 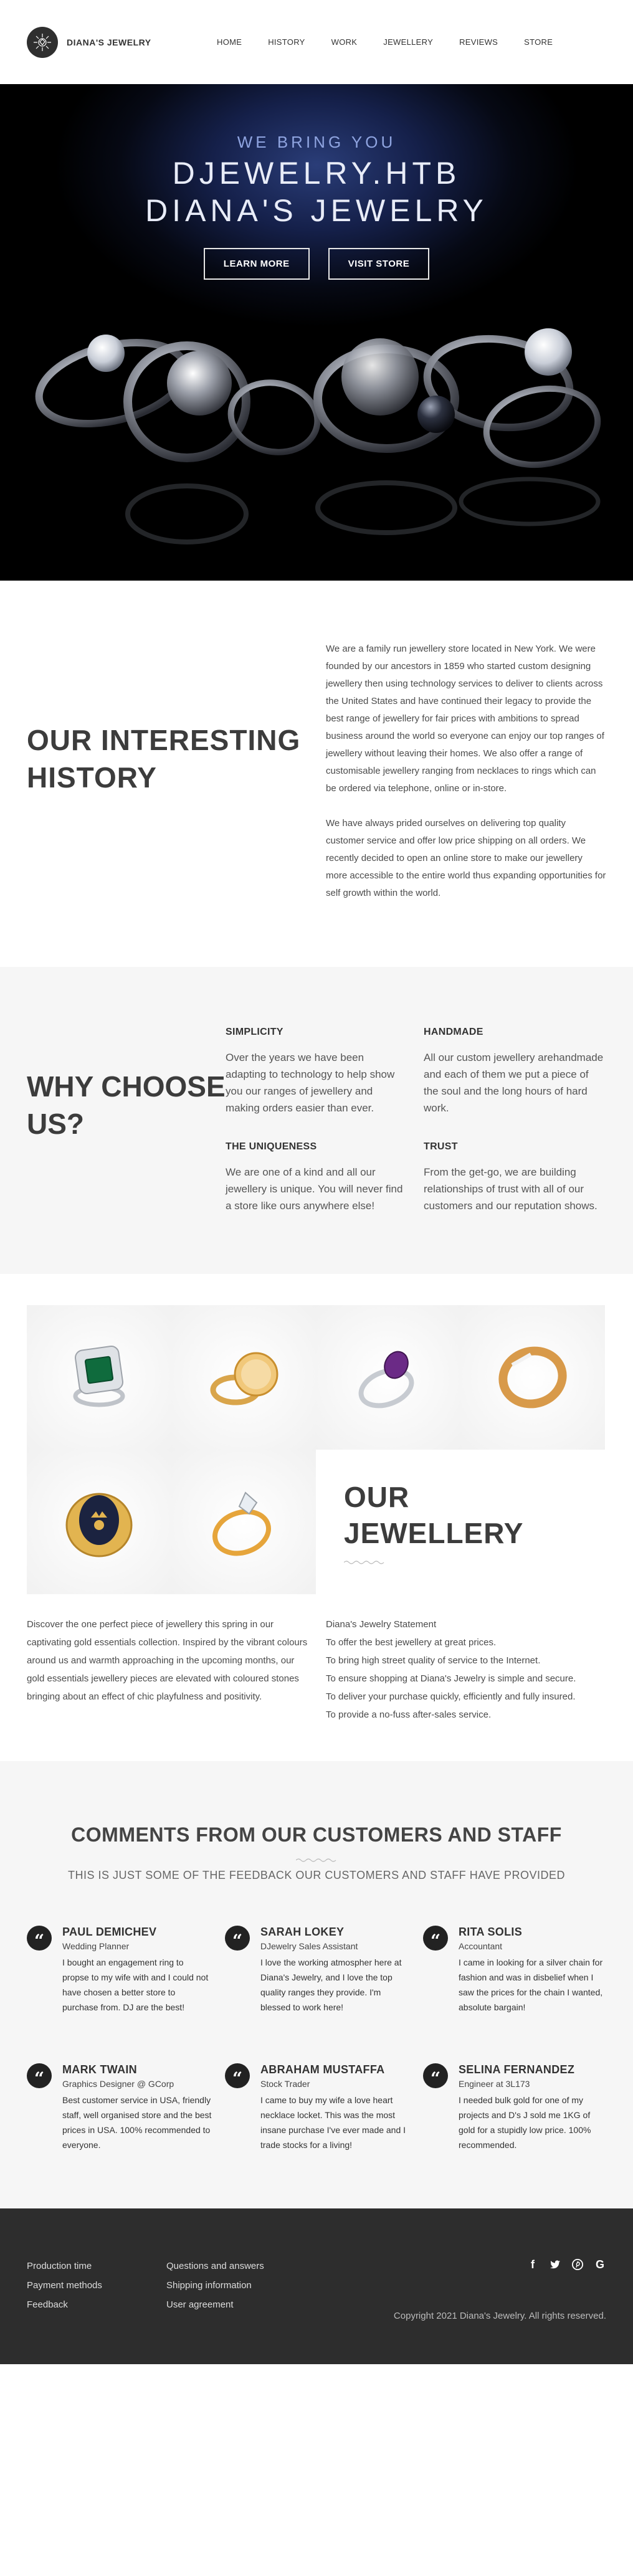 I want to click on commenter-role: Wedding Planner, so click(x=96, y=1946).